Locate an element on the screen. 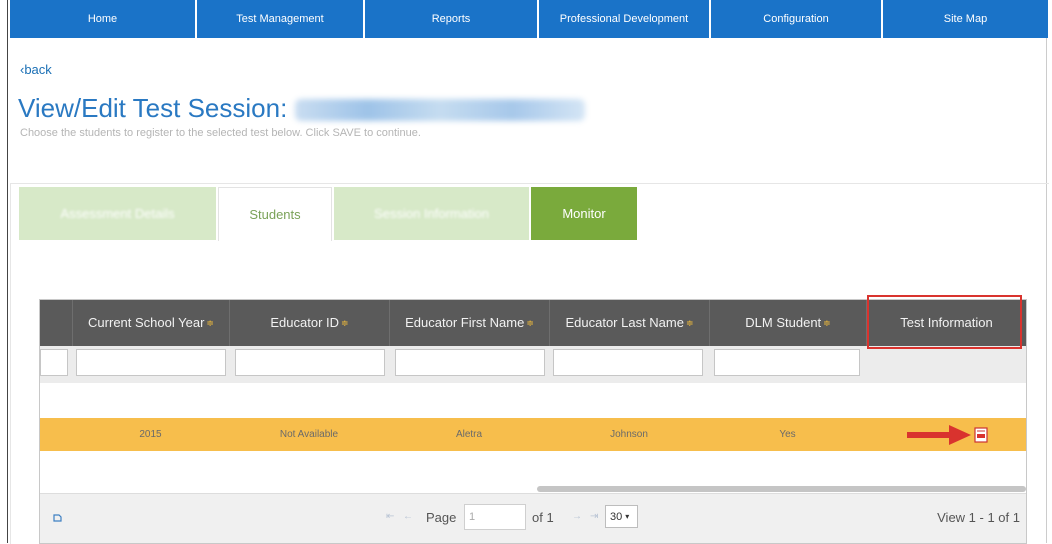 The image size is (1052, 544). tab-session-information-label: Session Information is located at coordinates (431, 213).